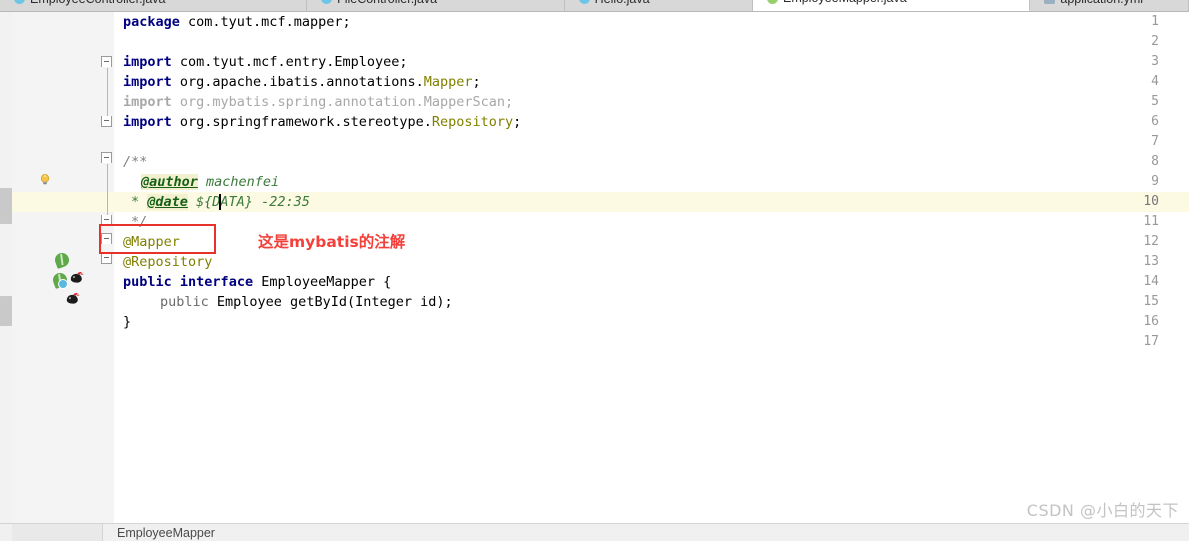  I want to click on line-number: 16, so click(1151, 321).